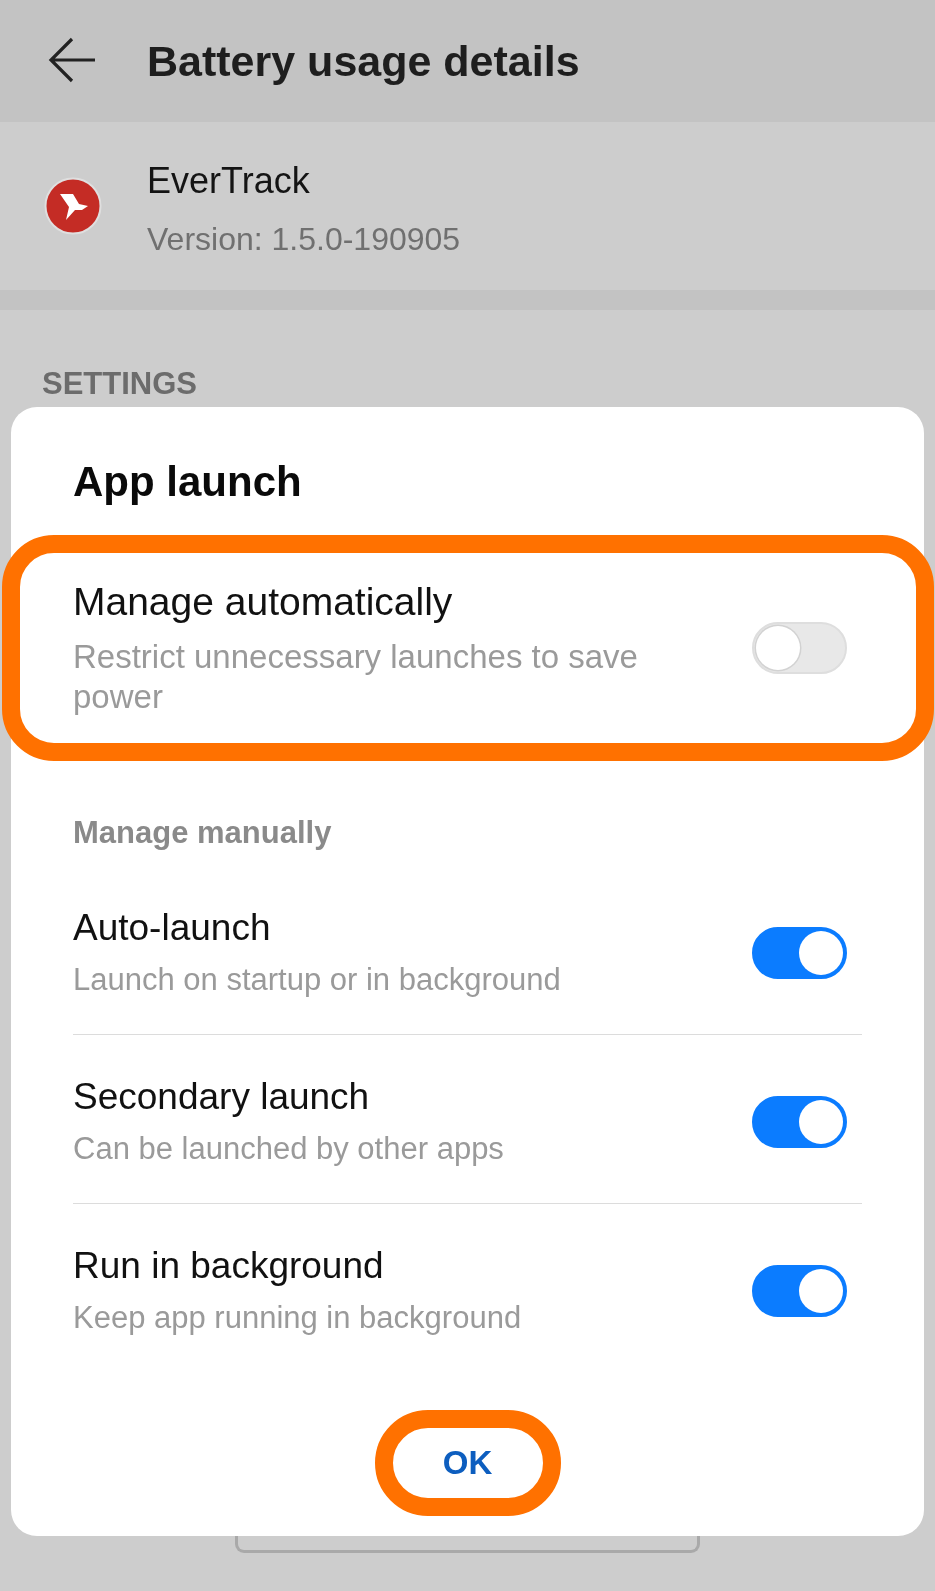  I want to click on setting-title: Run in background, so click(229, 1266).